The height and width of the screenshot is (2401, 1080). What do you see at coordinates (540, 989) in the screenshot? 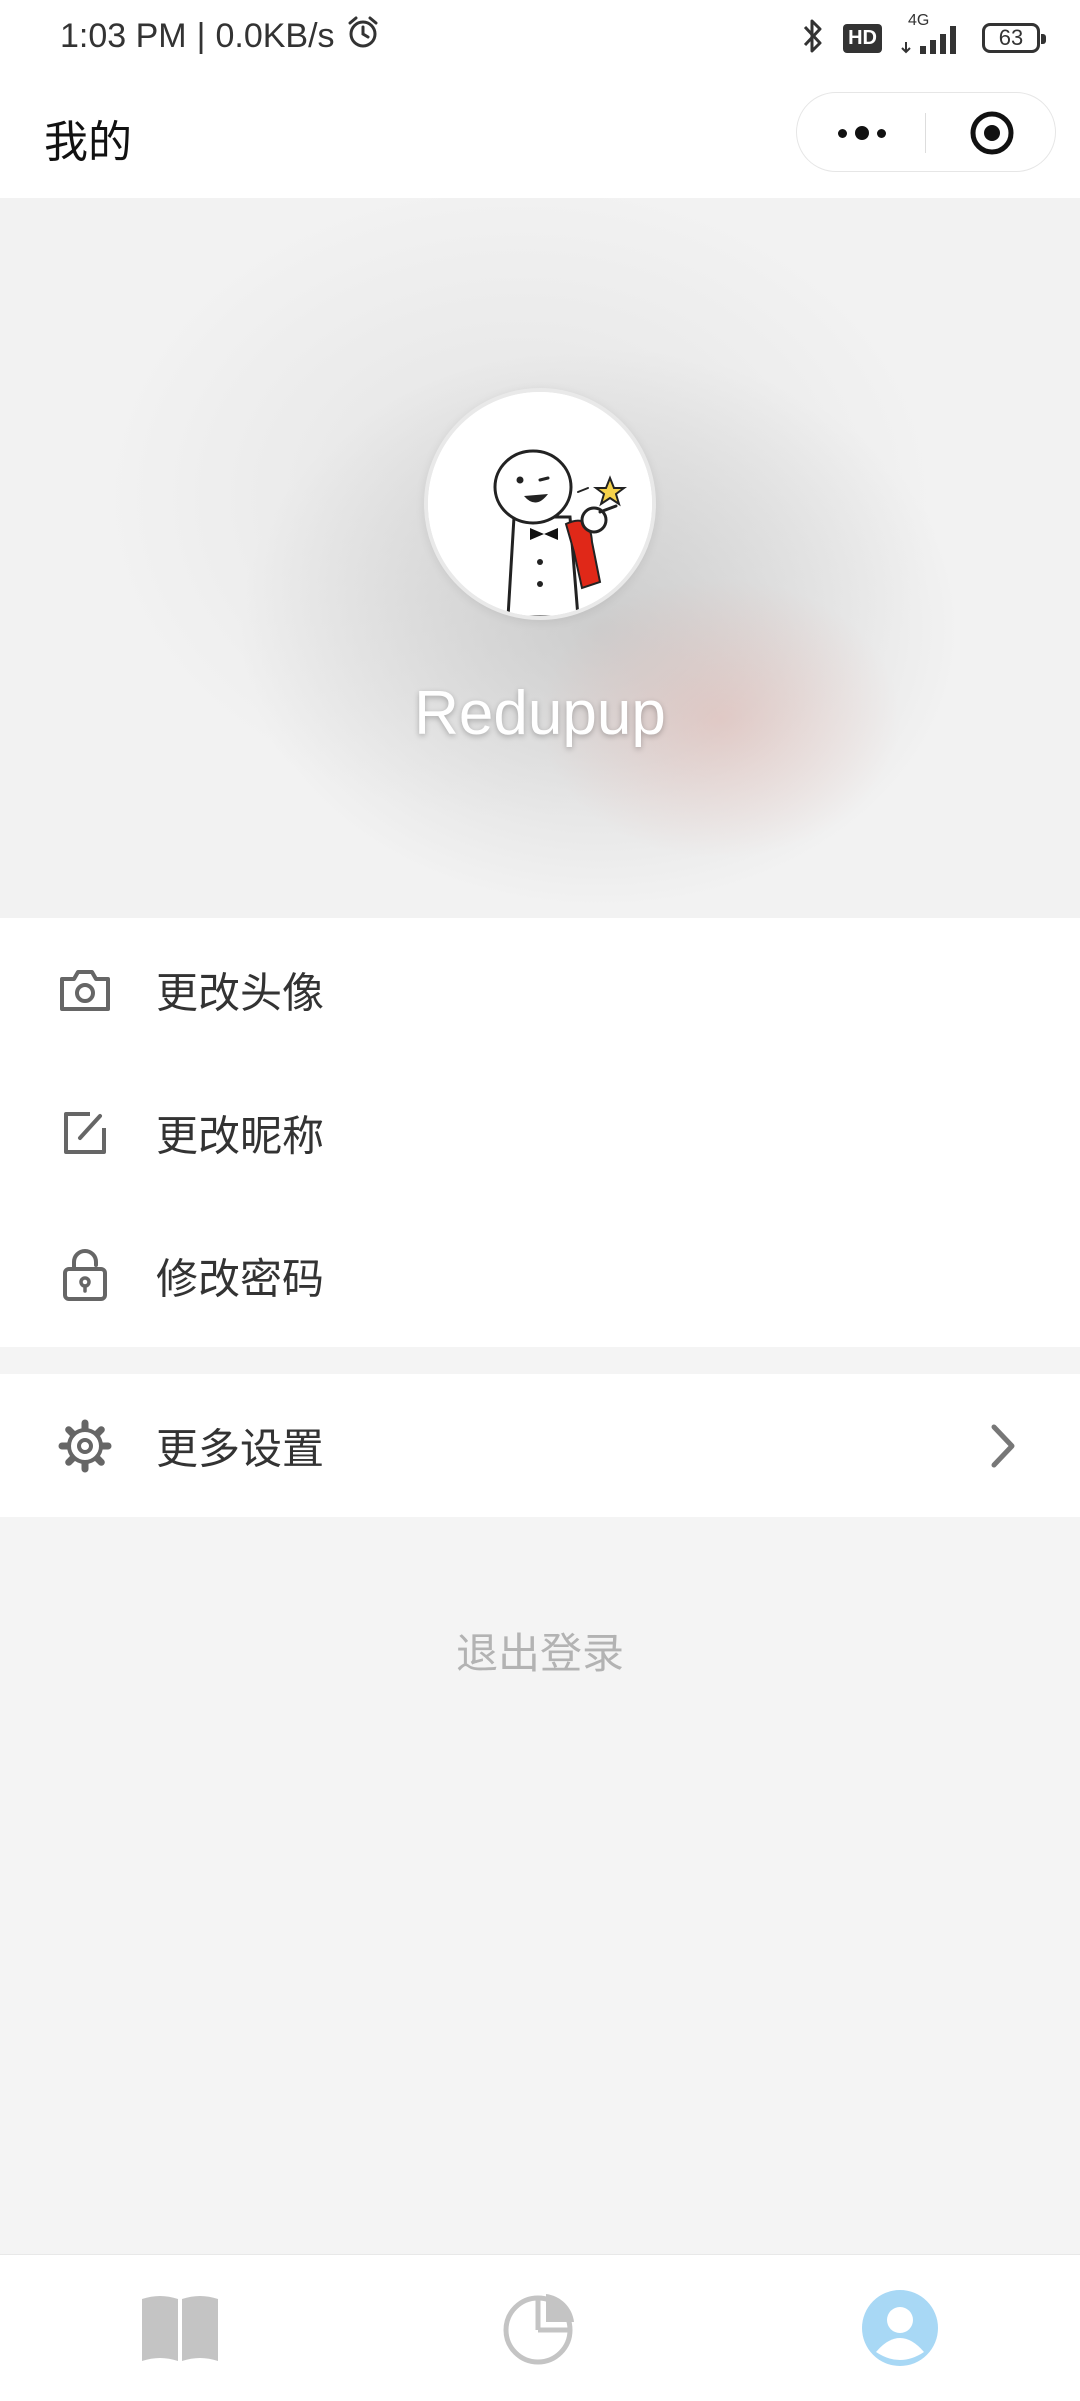
I see `menu-item-change-avatar: 更改头像` at bounding box center [540, 989].